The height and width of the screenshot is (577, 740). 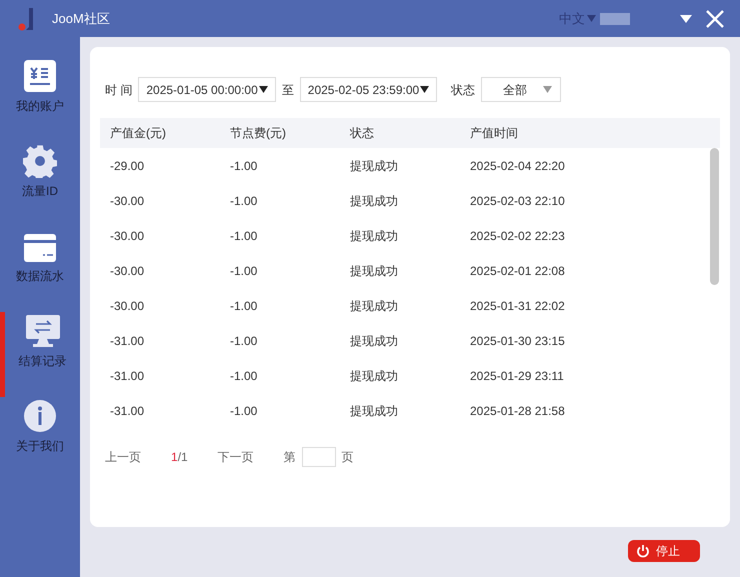 I want to click on to-label: 至, so click(x=288, y=90).